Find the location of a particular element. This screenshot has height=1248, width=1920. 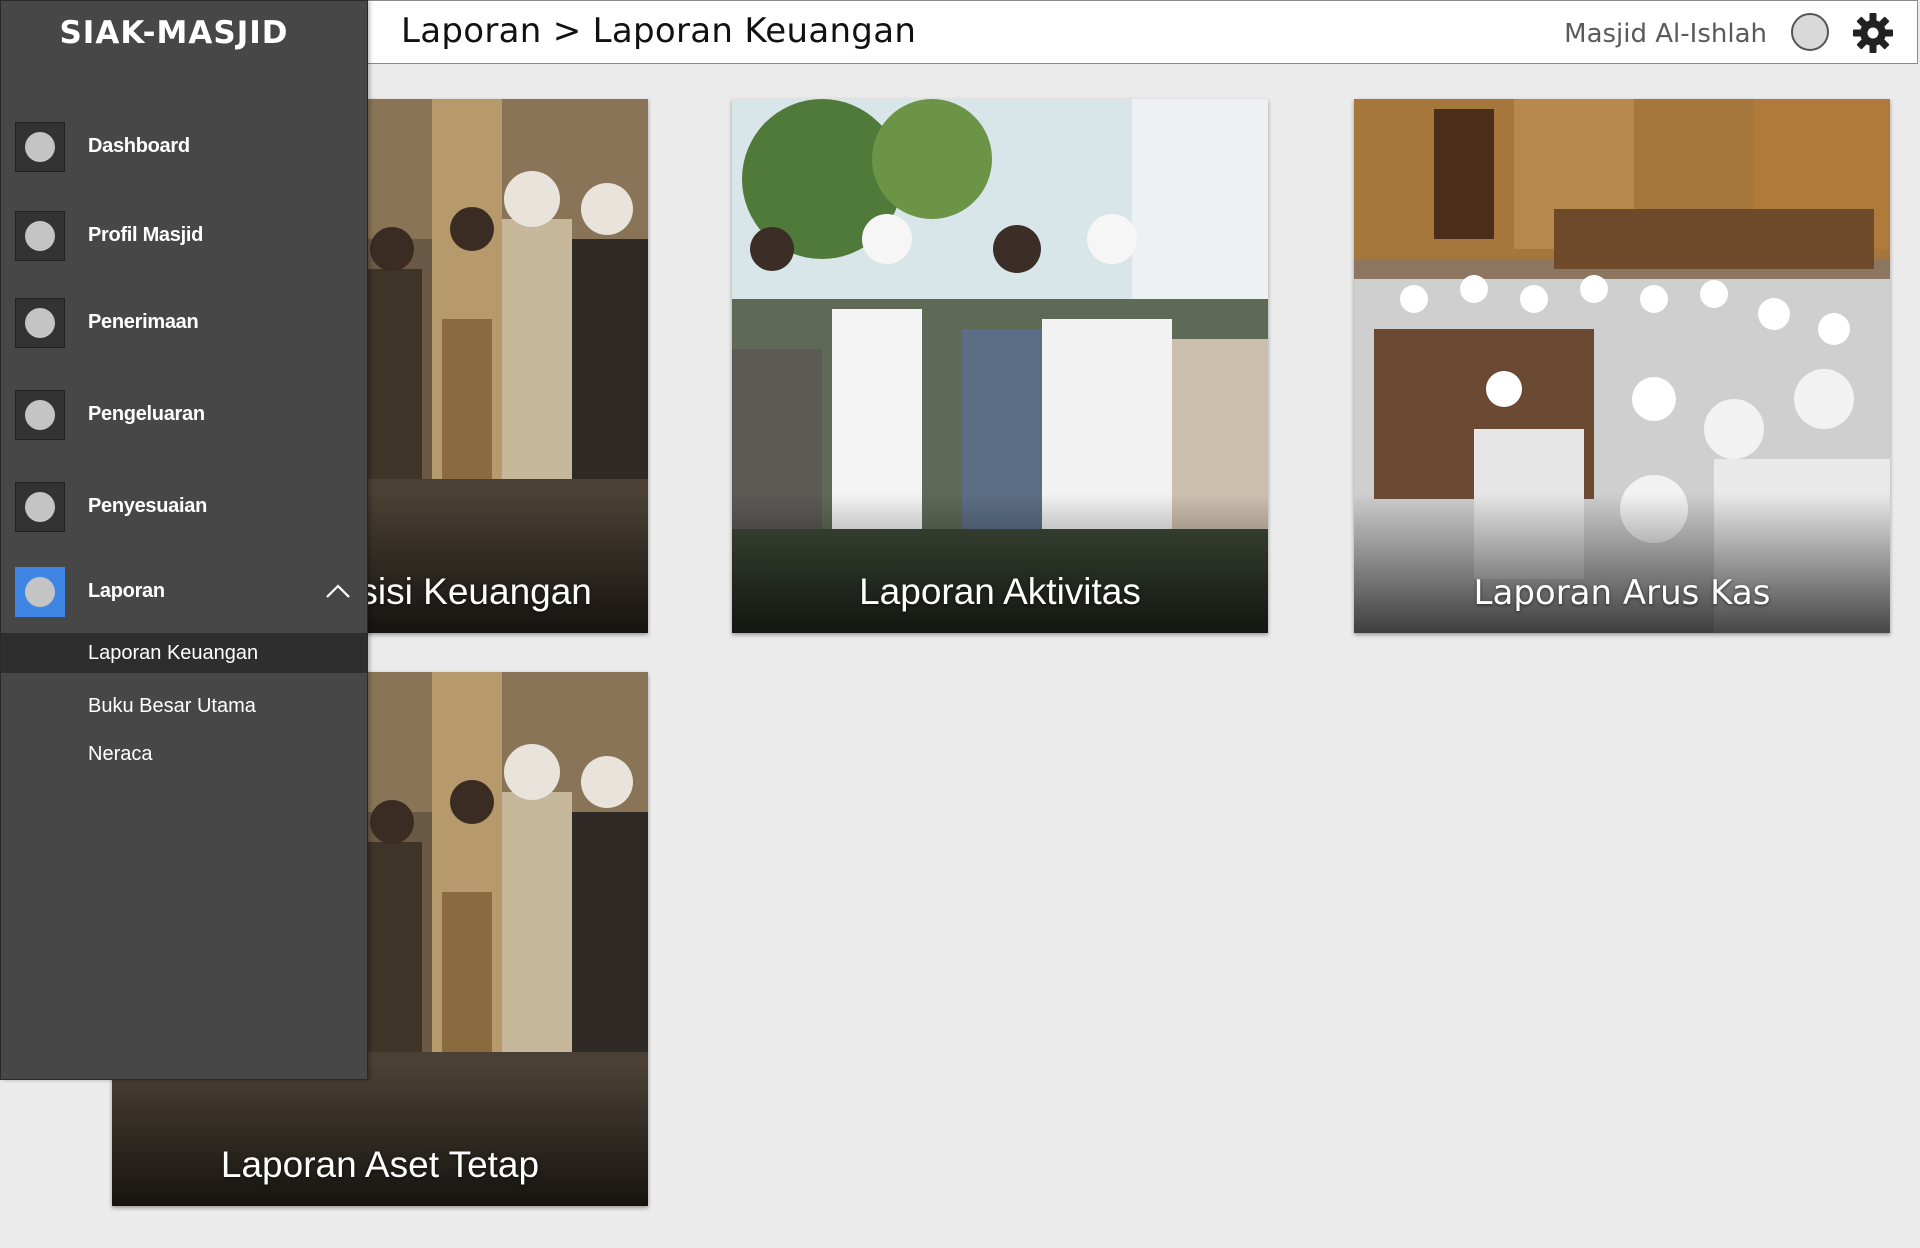

masjid-name: Masjid Al-Ishlah is located at coordinates (1665, 34).